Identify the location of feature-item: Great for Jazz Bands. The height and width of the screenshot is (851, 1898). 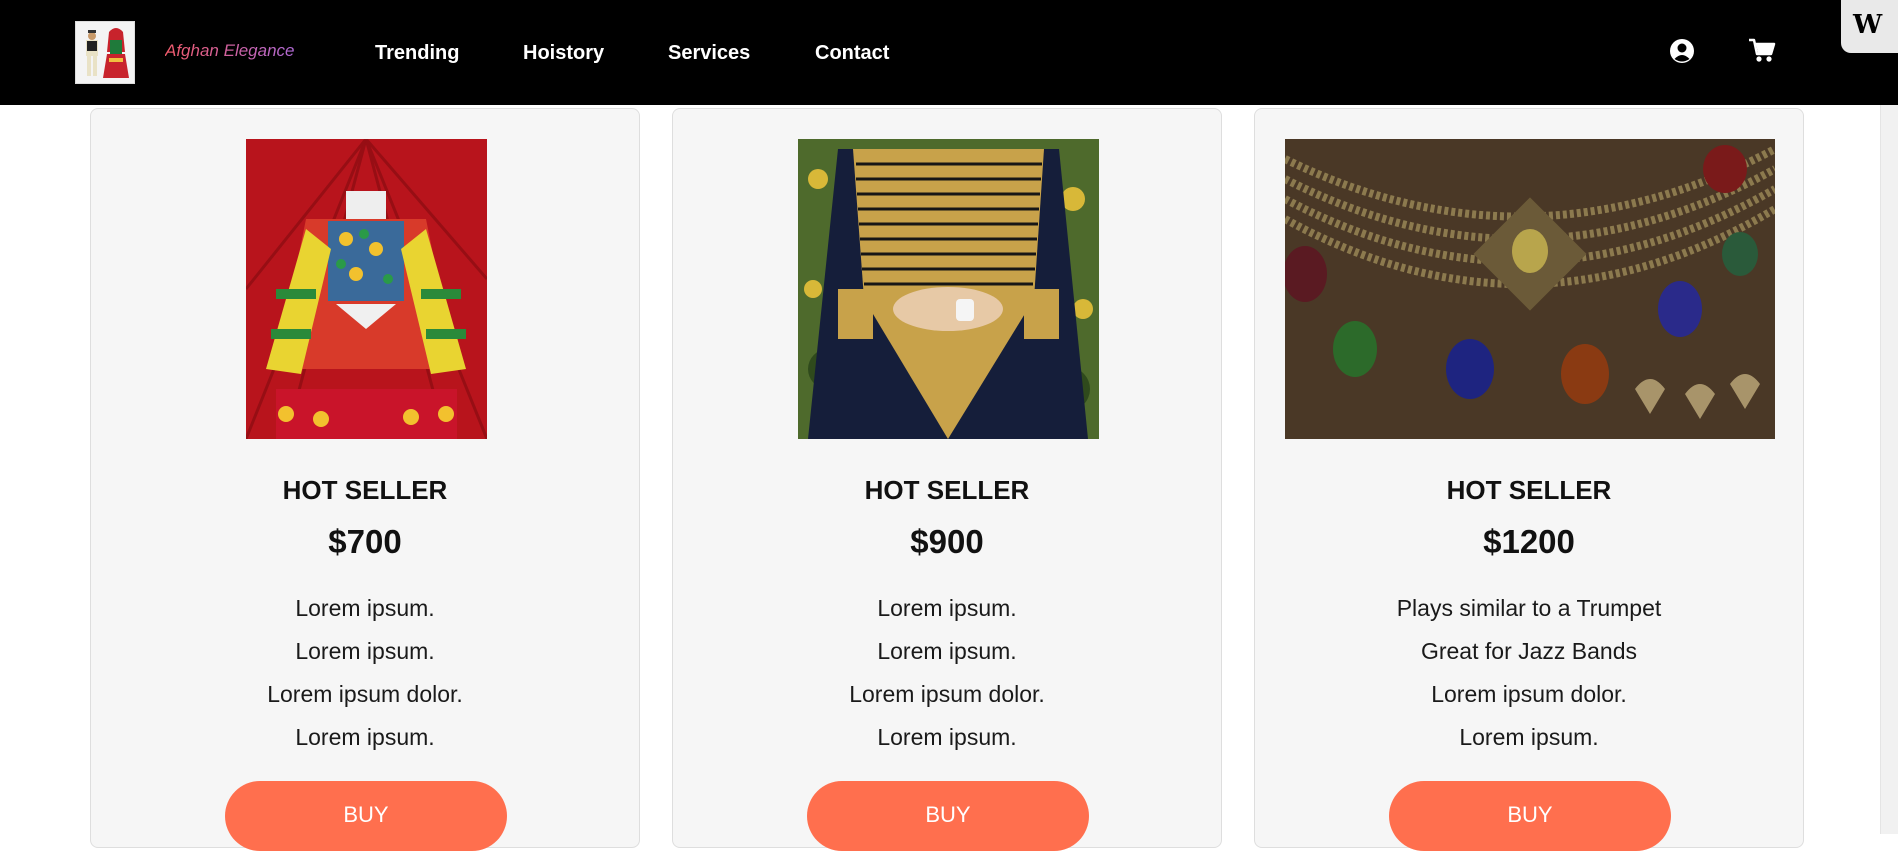
(1529, 651).